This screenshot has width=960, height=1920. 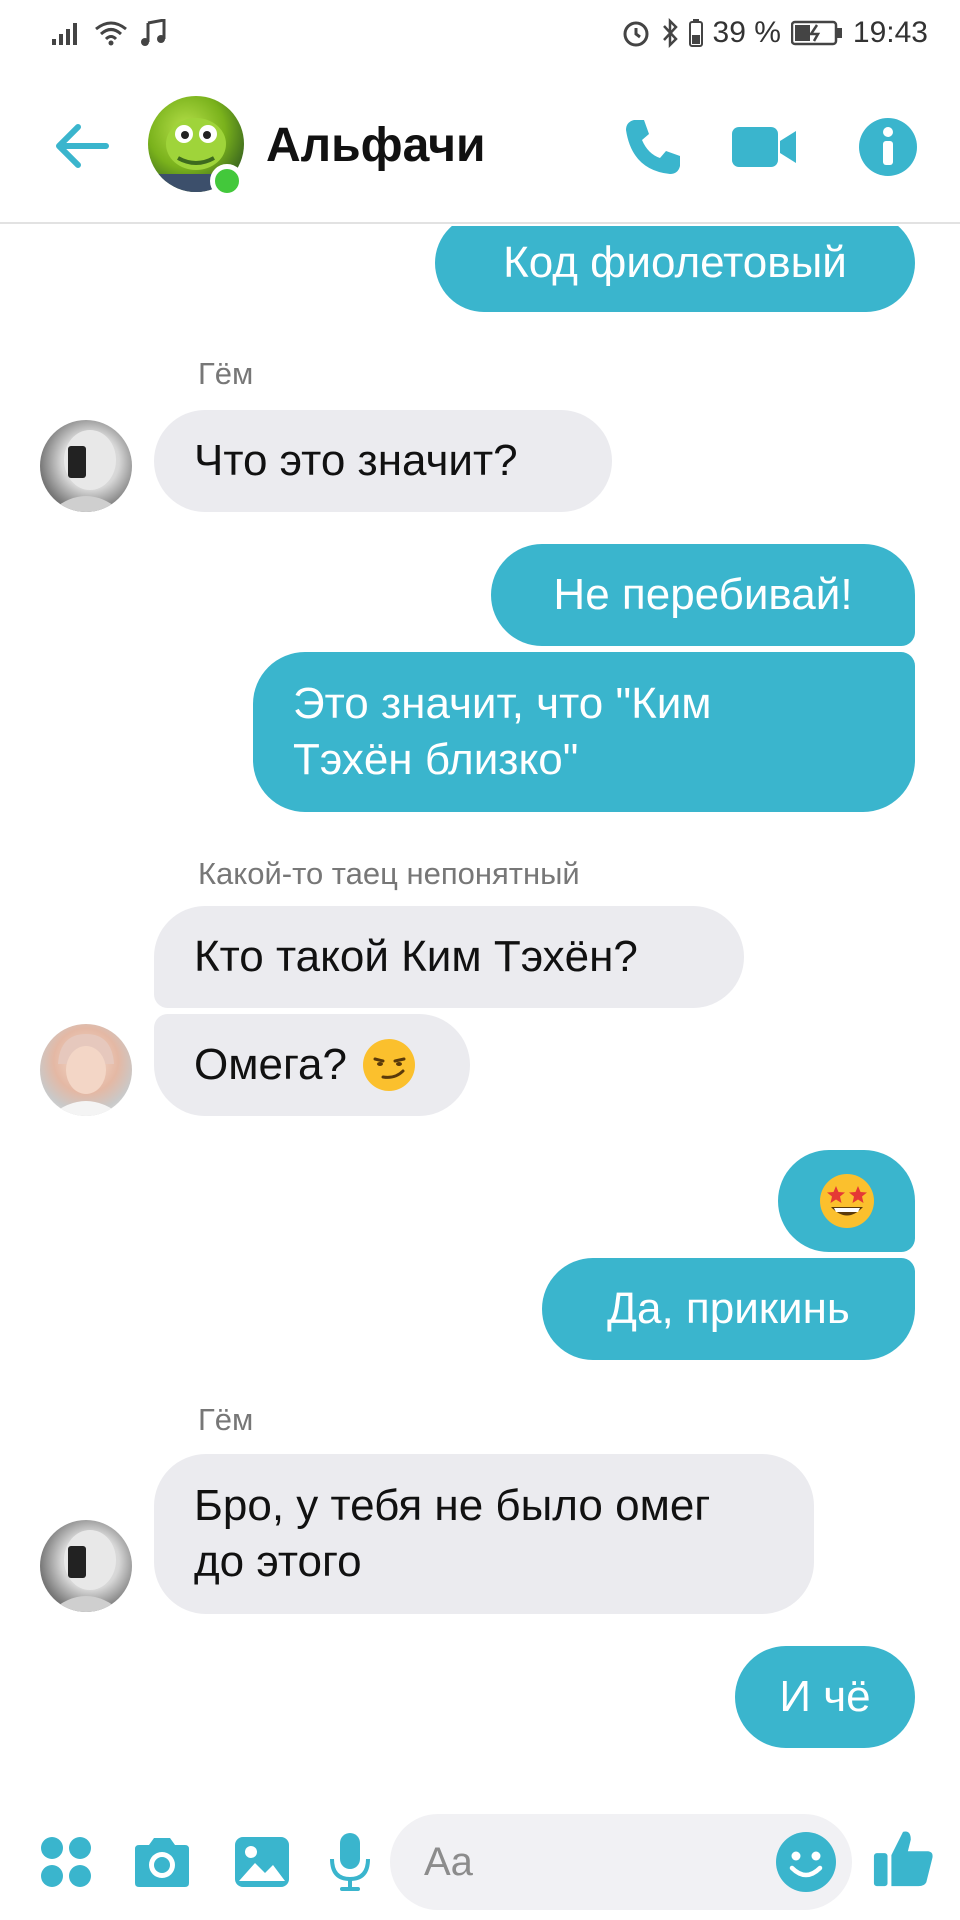 What do you see at coordinates (484, 1534) in the screenshot?
I see `incoming-message: Бро, у тебя не было омег до этого` at bounding box center [484, 1534].